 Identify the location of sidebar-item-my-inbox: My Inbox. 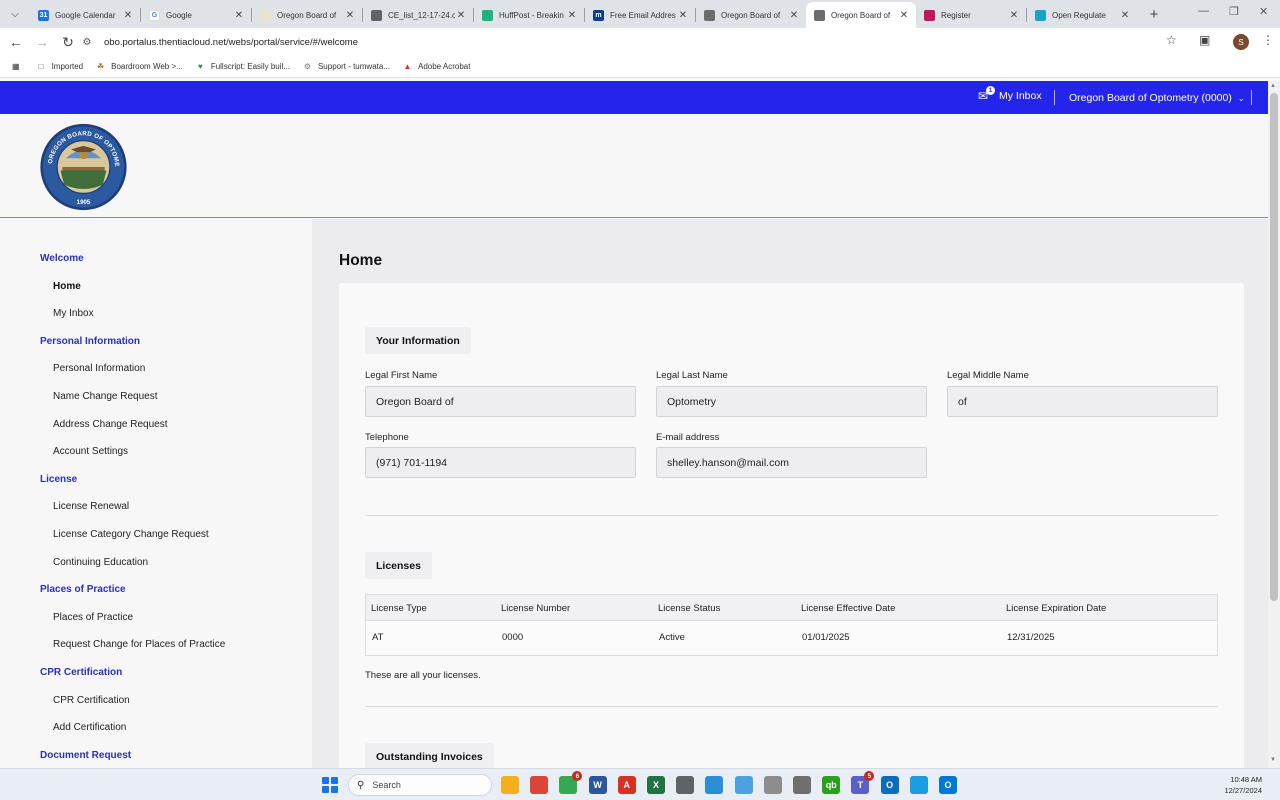
(73, 313).